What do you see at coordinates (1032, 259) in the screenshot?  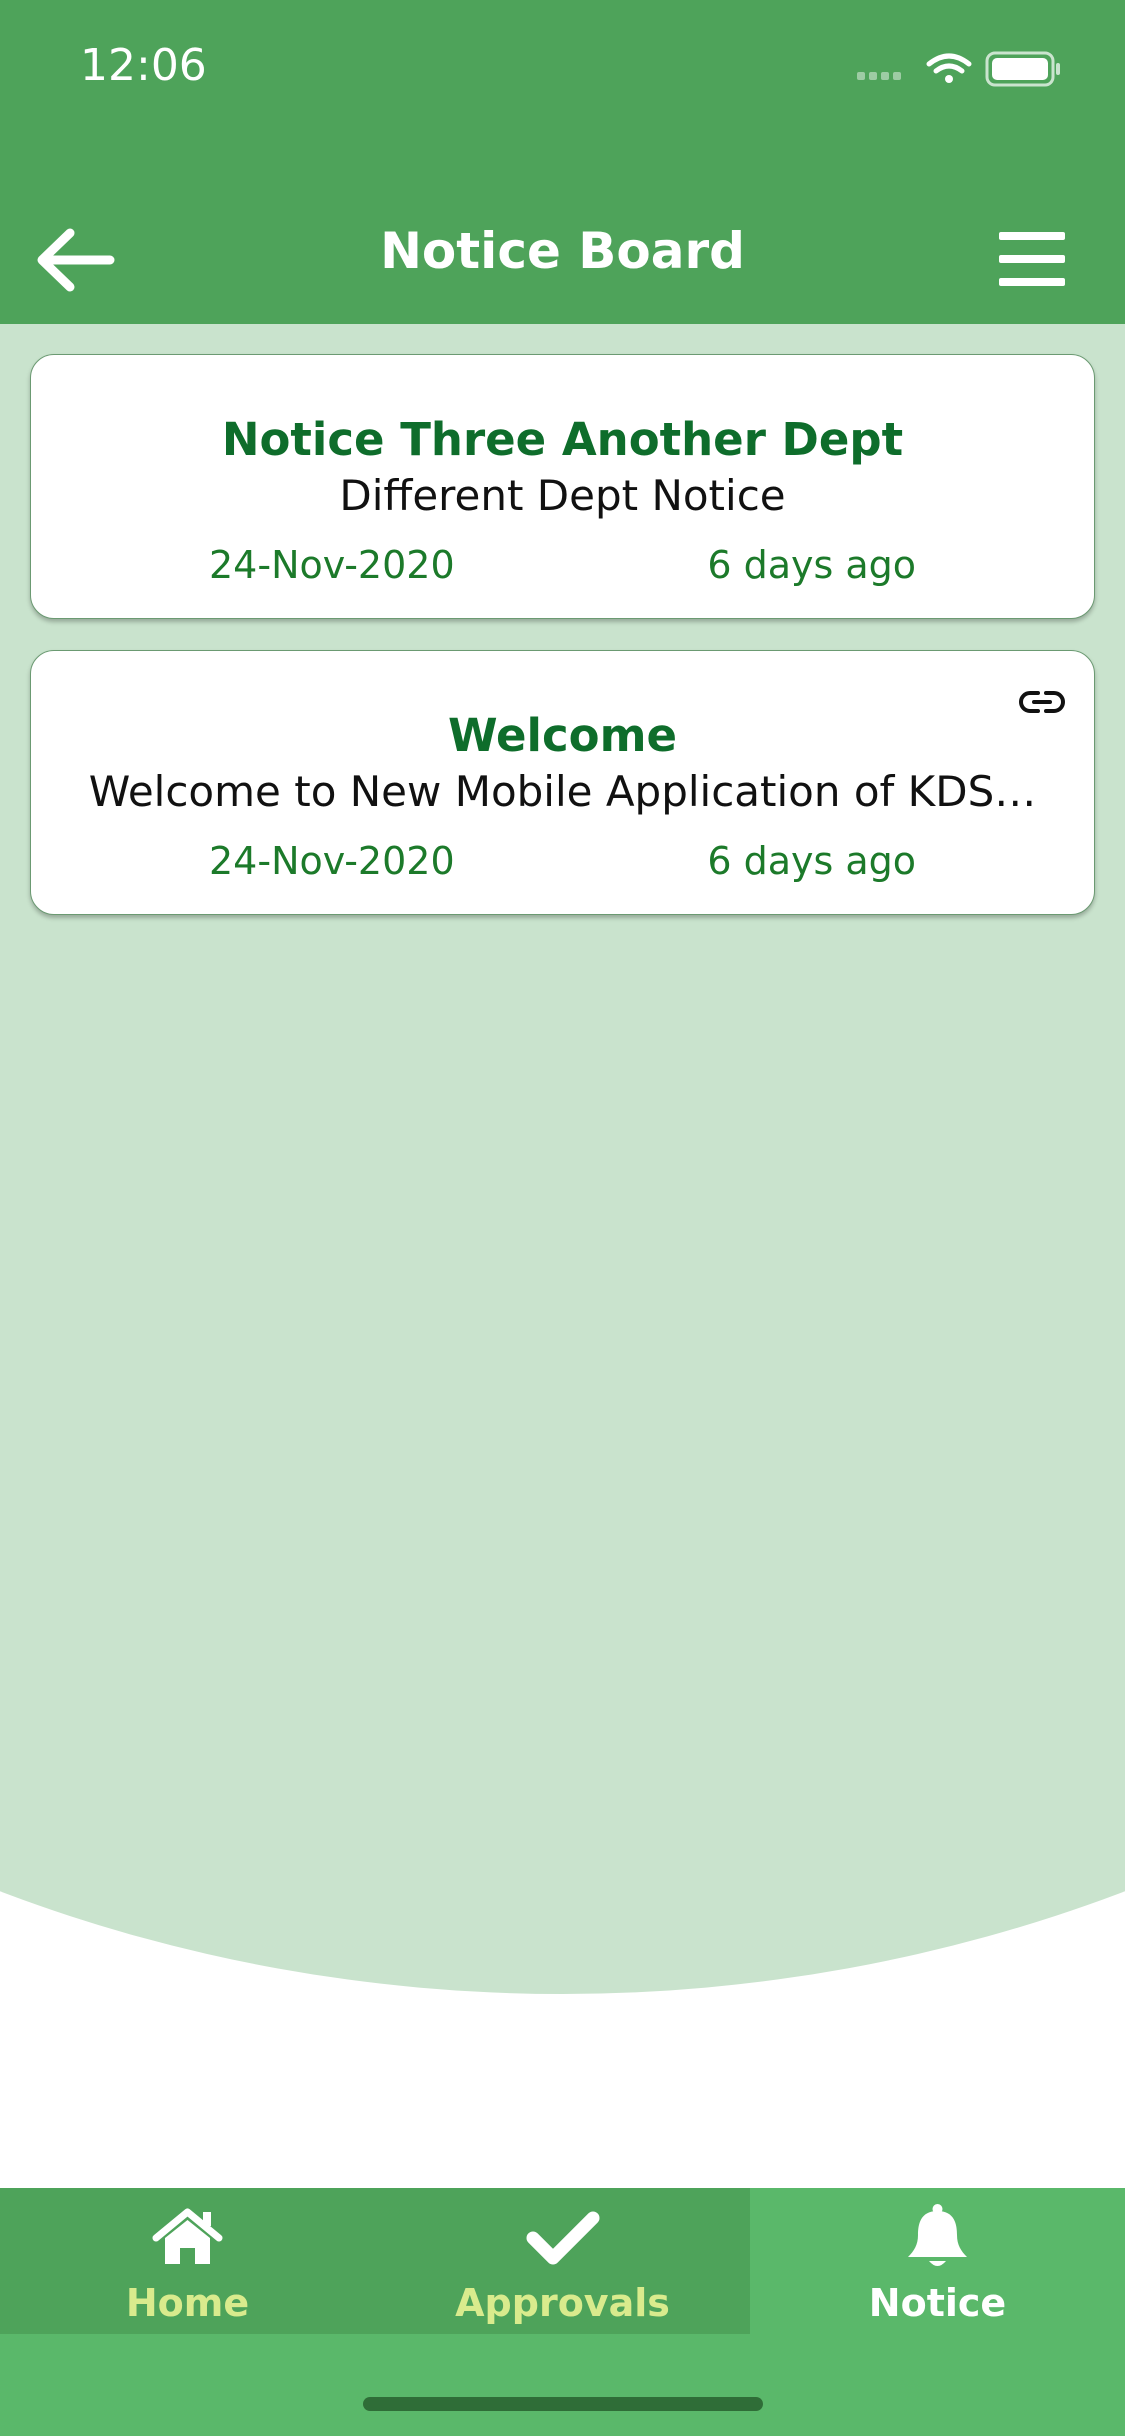 I see `hamburger-menu-icon` at bounding box center [1032, 259].